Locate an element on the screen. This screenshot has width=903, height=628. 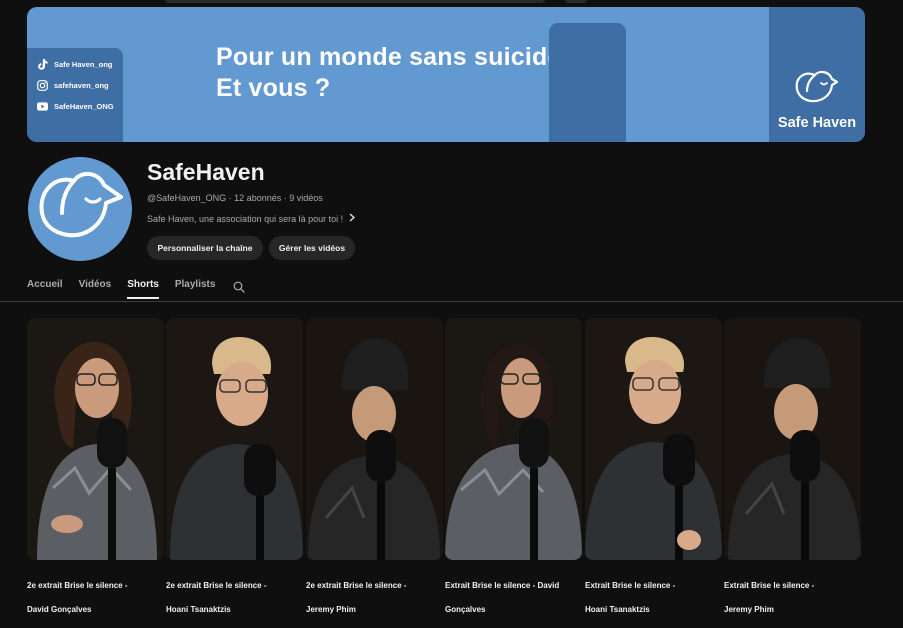
banner-social-label: Safe Haven_ong is located at coordinates (83, 64).